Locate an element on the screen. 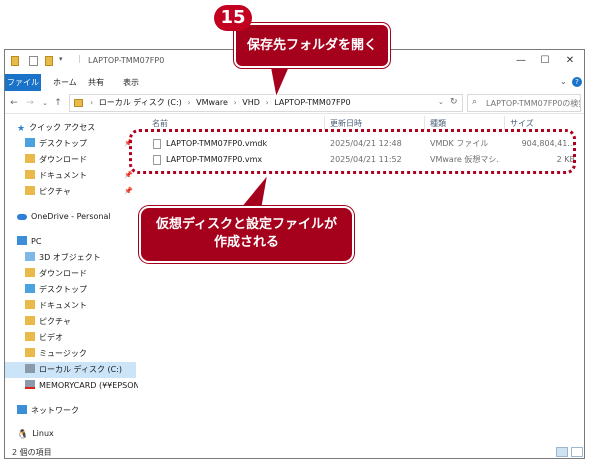  music-folder-icon is located at coordinates (30, 352).